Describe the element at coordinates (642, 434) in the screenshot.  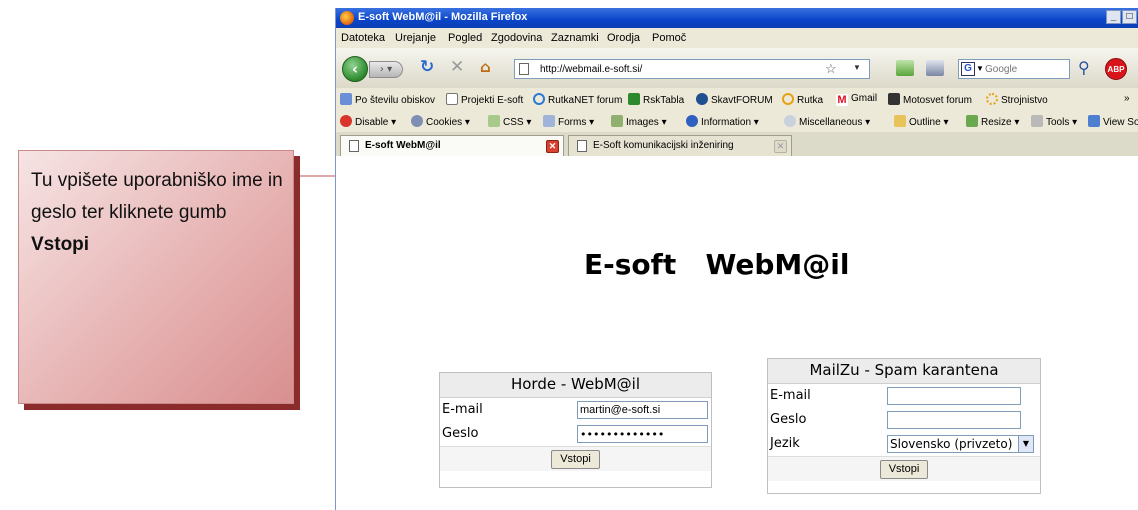
I see `horde-password-input` at that location.